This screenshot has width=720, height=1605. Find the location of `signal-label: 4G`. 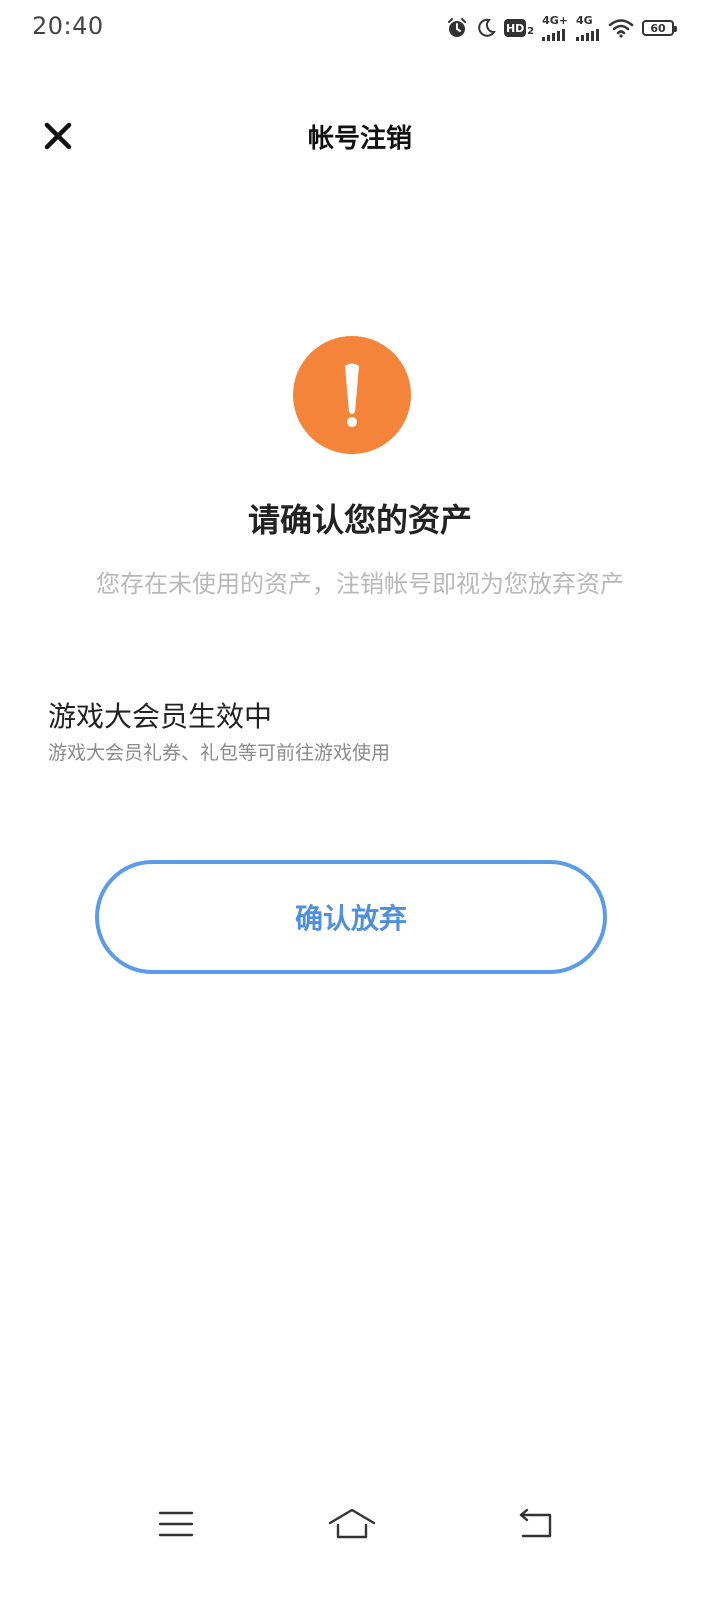

signal-label: 4G is located at coordinates (584, 20).